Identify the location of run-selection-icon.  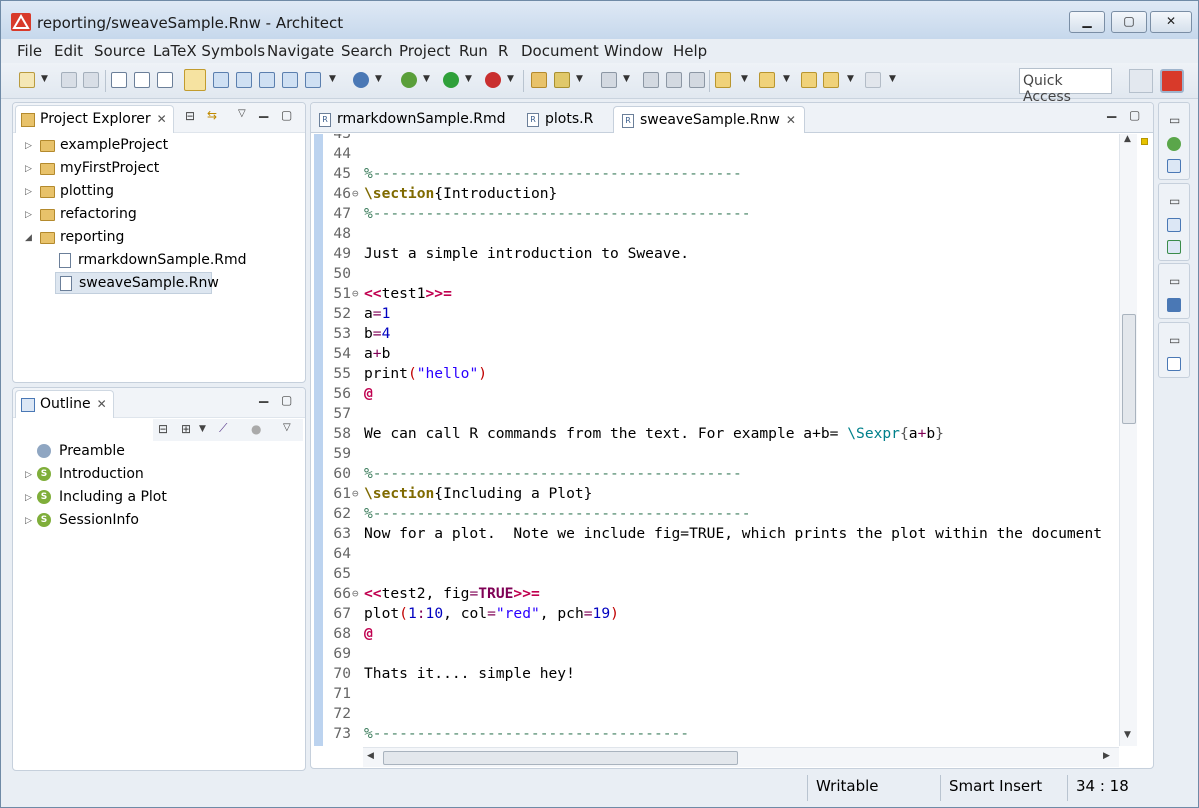
(244, 80).